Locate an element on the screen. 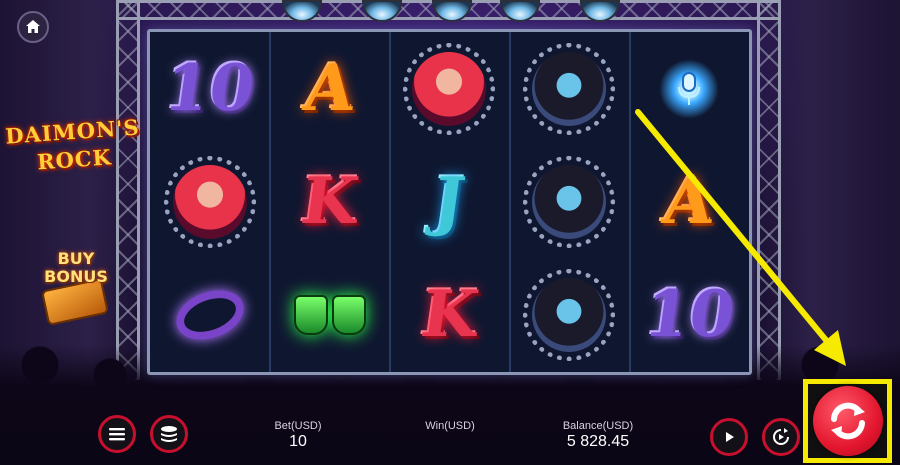  spiked-ring-symbol is located at coordinates (210, 315).